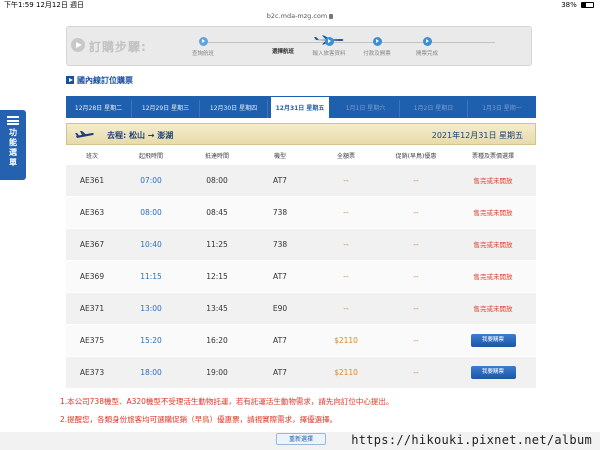  Describe the element at coordinates (70, 80) in the screenshot. I see `arrow-right-icon` at that location.